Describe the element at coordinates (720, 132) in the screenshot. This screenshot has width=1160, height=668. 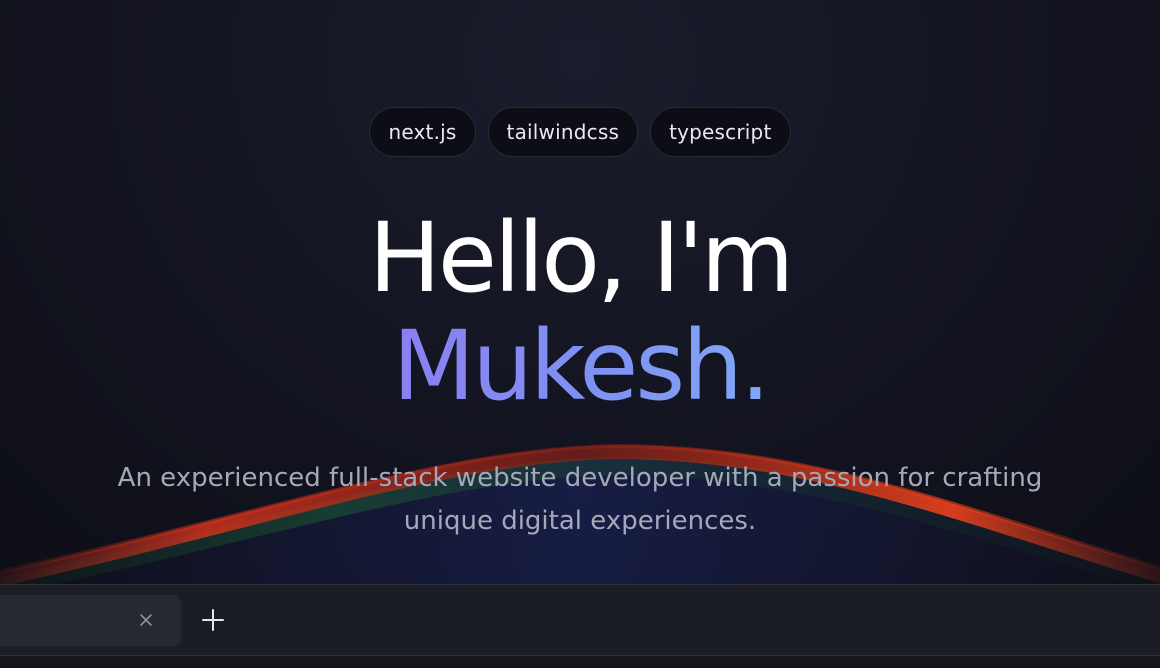
I see `tag-typescript: typescript` at that location.